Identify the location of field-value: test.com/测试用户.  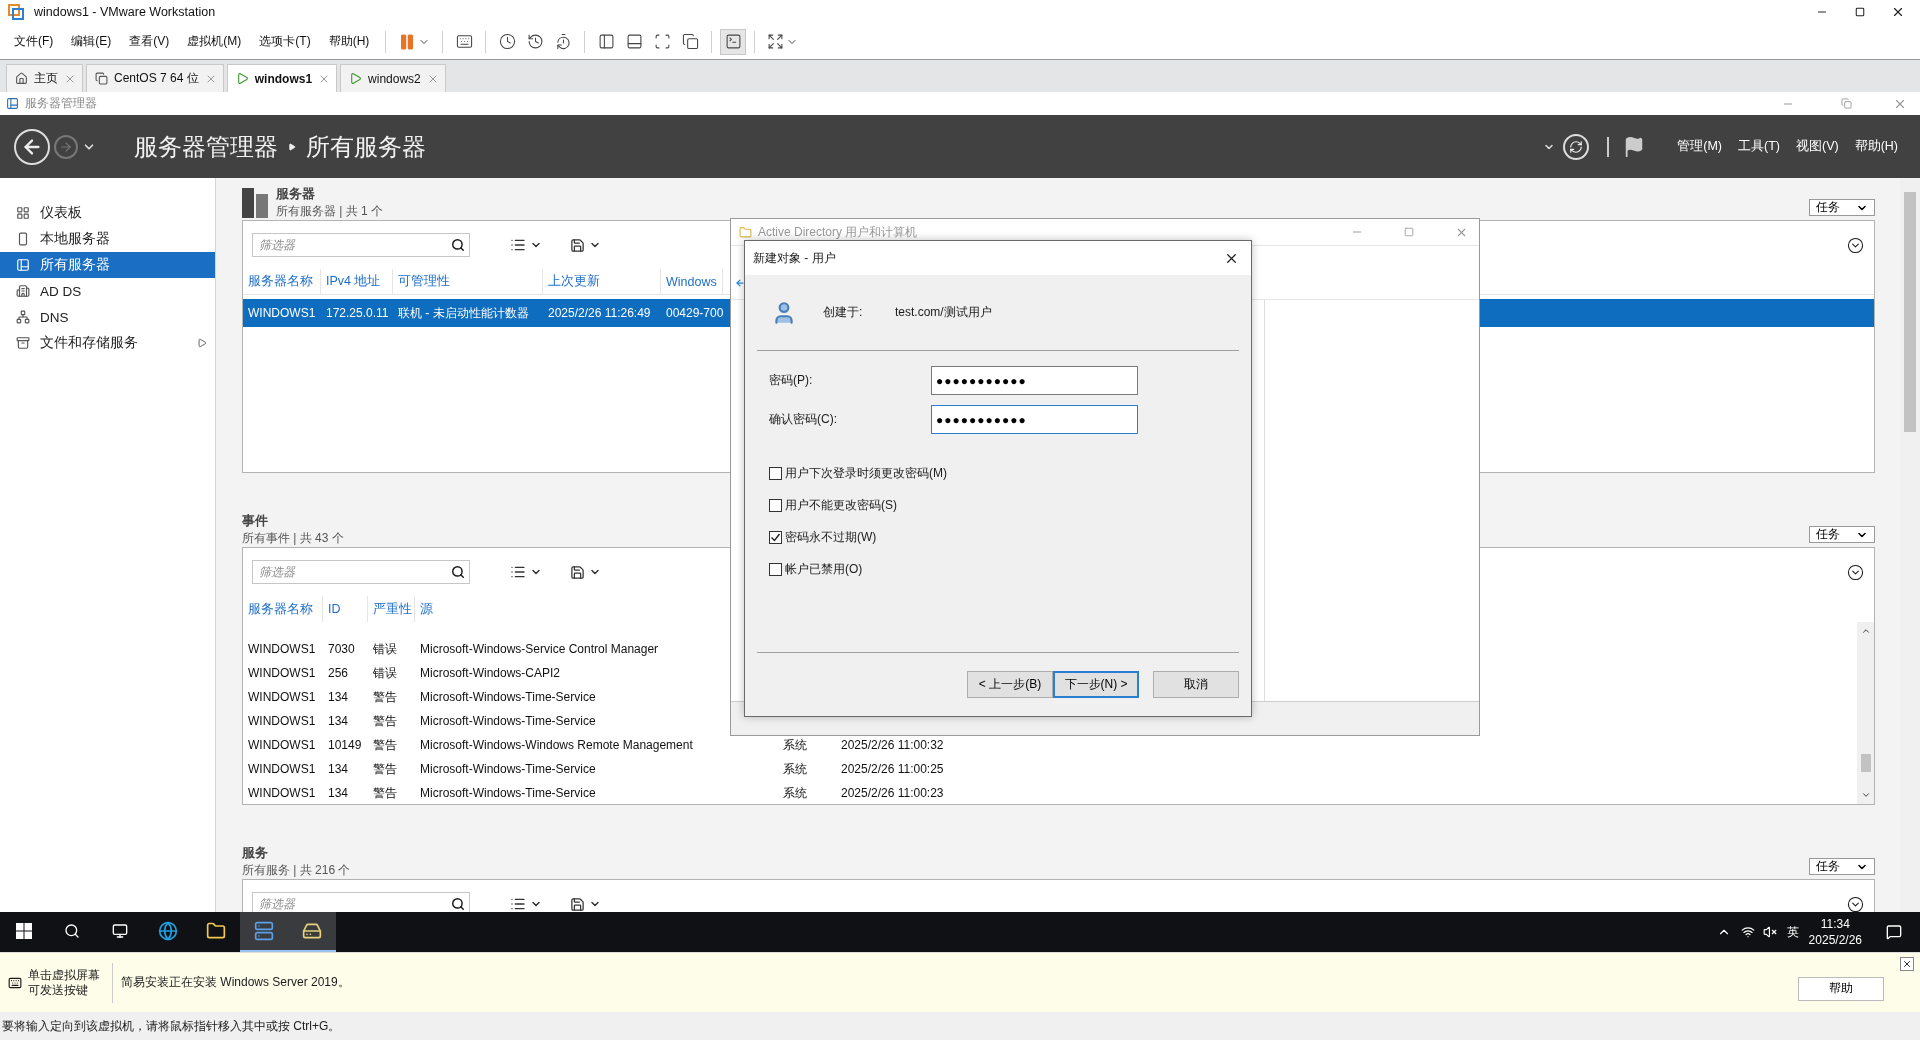
(943, 312).